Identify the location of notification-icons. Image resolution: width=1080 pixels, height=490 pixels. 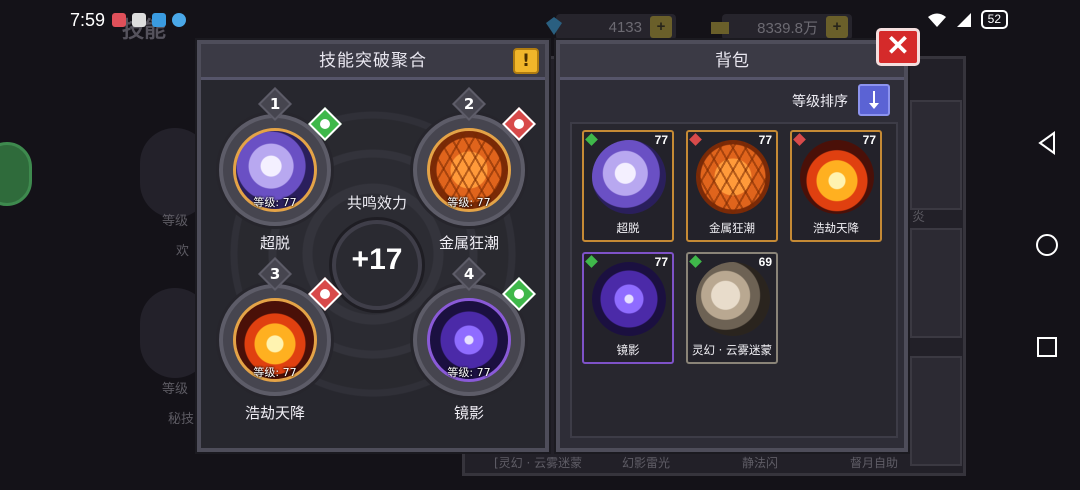
(149, 20).